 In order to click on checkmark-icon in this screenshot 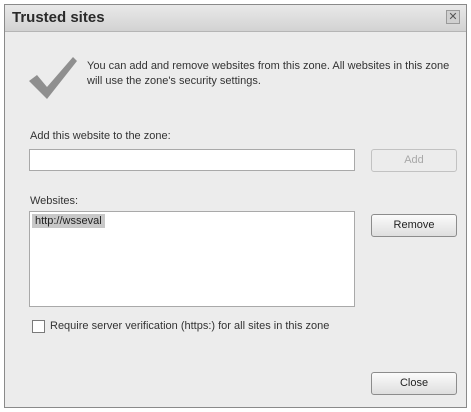, I will do `click(53, 78)`.